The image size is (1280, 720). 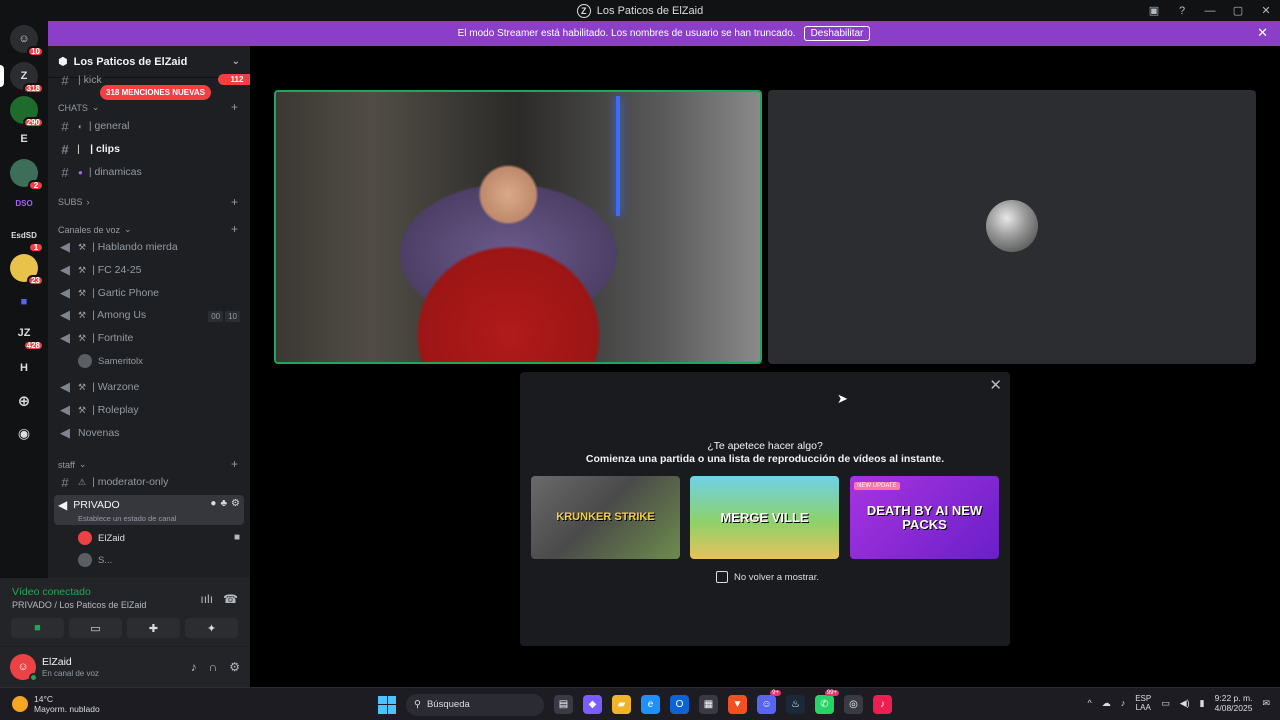 What do you see at coordinates (417, 704) in the screenshot?
I see `search-icon: ⚲` at bounding box center [417, 704].